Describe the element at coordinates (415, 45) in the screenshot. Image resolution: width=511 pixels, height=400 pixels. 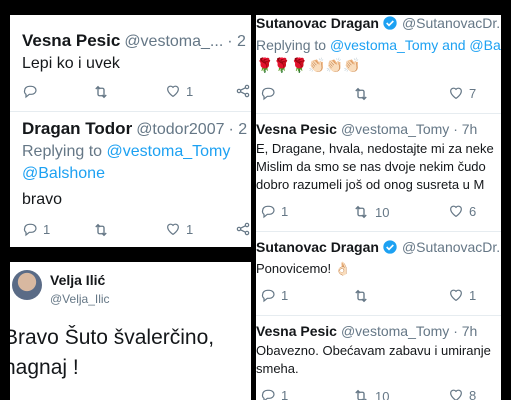
I see `mention-link: @vestoma_Tomy and @Balsh` at that location.